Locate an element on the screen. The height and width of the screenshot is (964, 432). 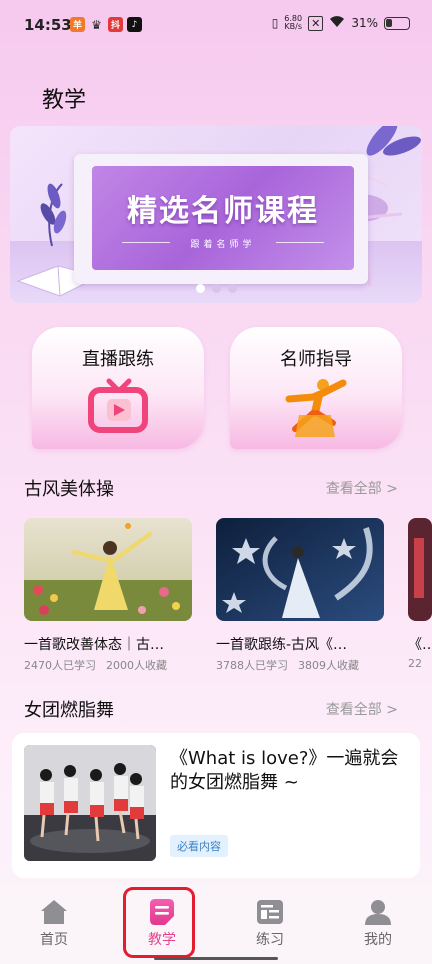
tab-highlight-outline is located at coordinates (159, 922).